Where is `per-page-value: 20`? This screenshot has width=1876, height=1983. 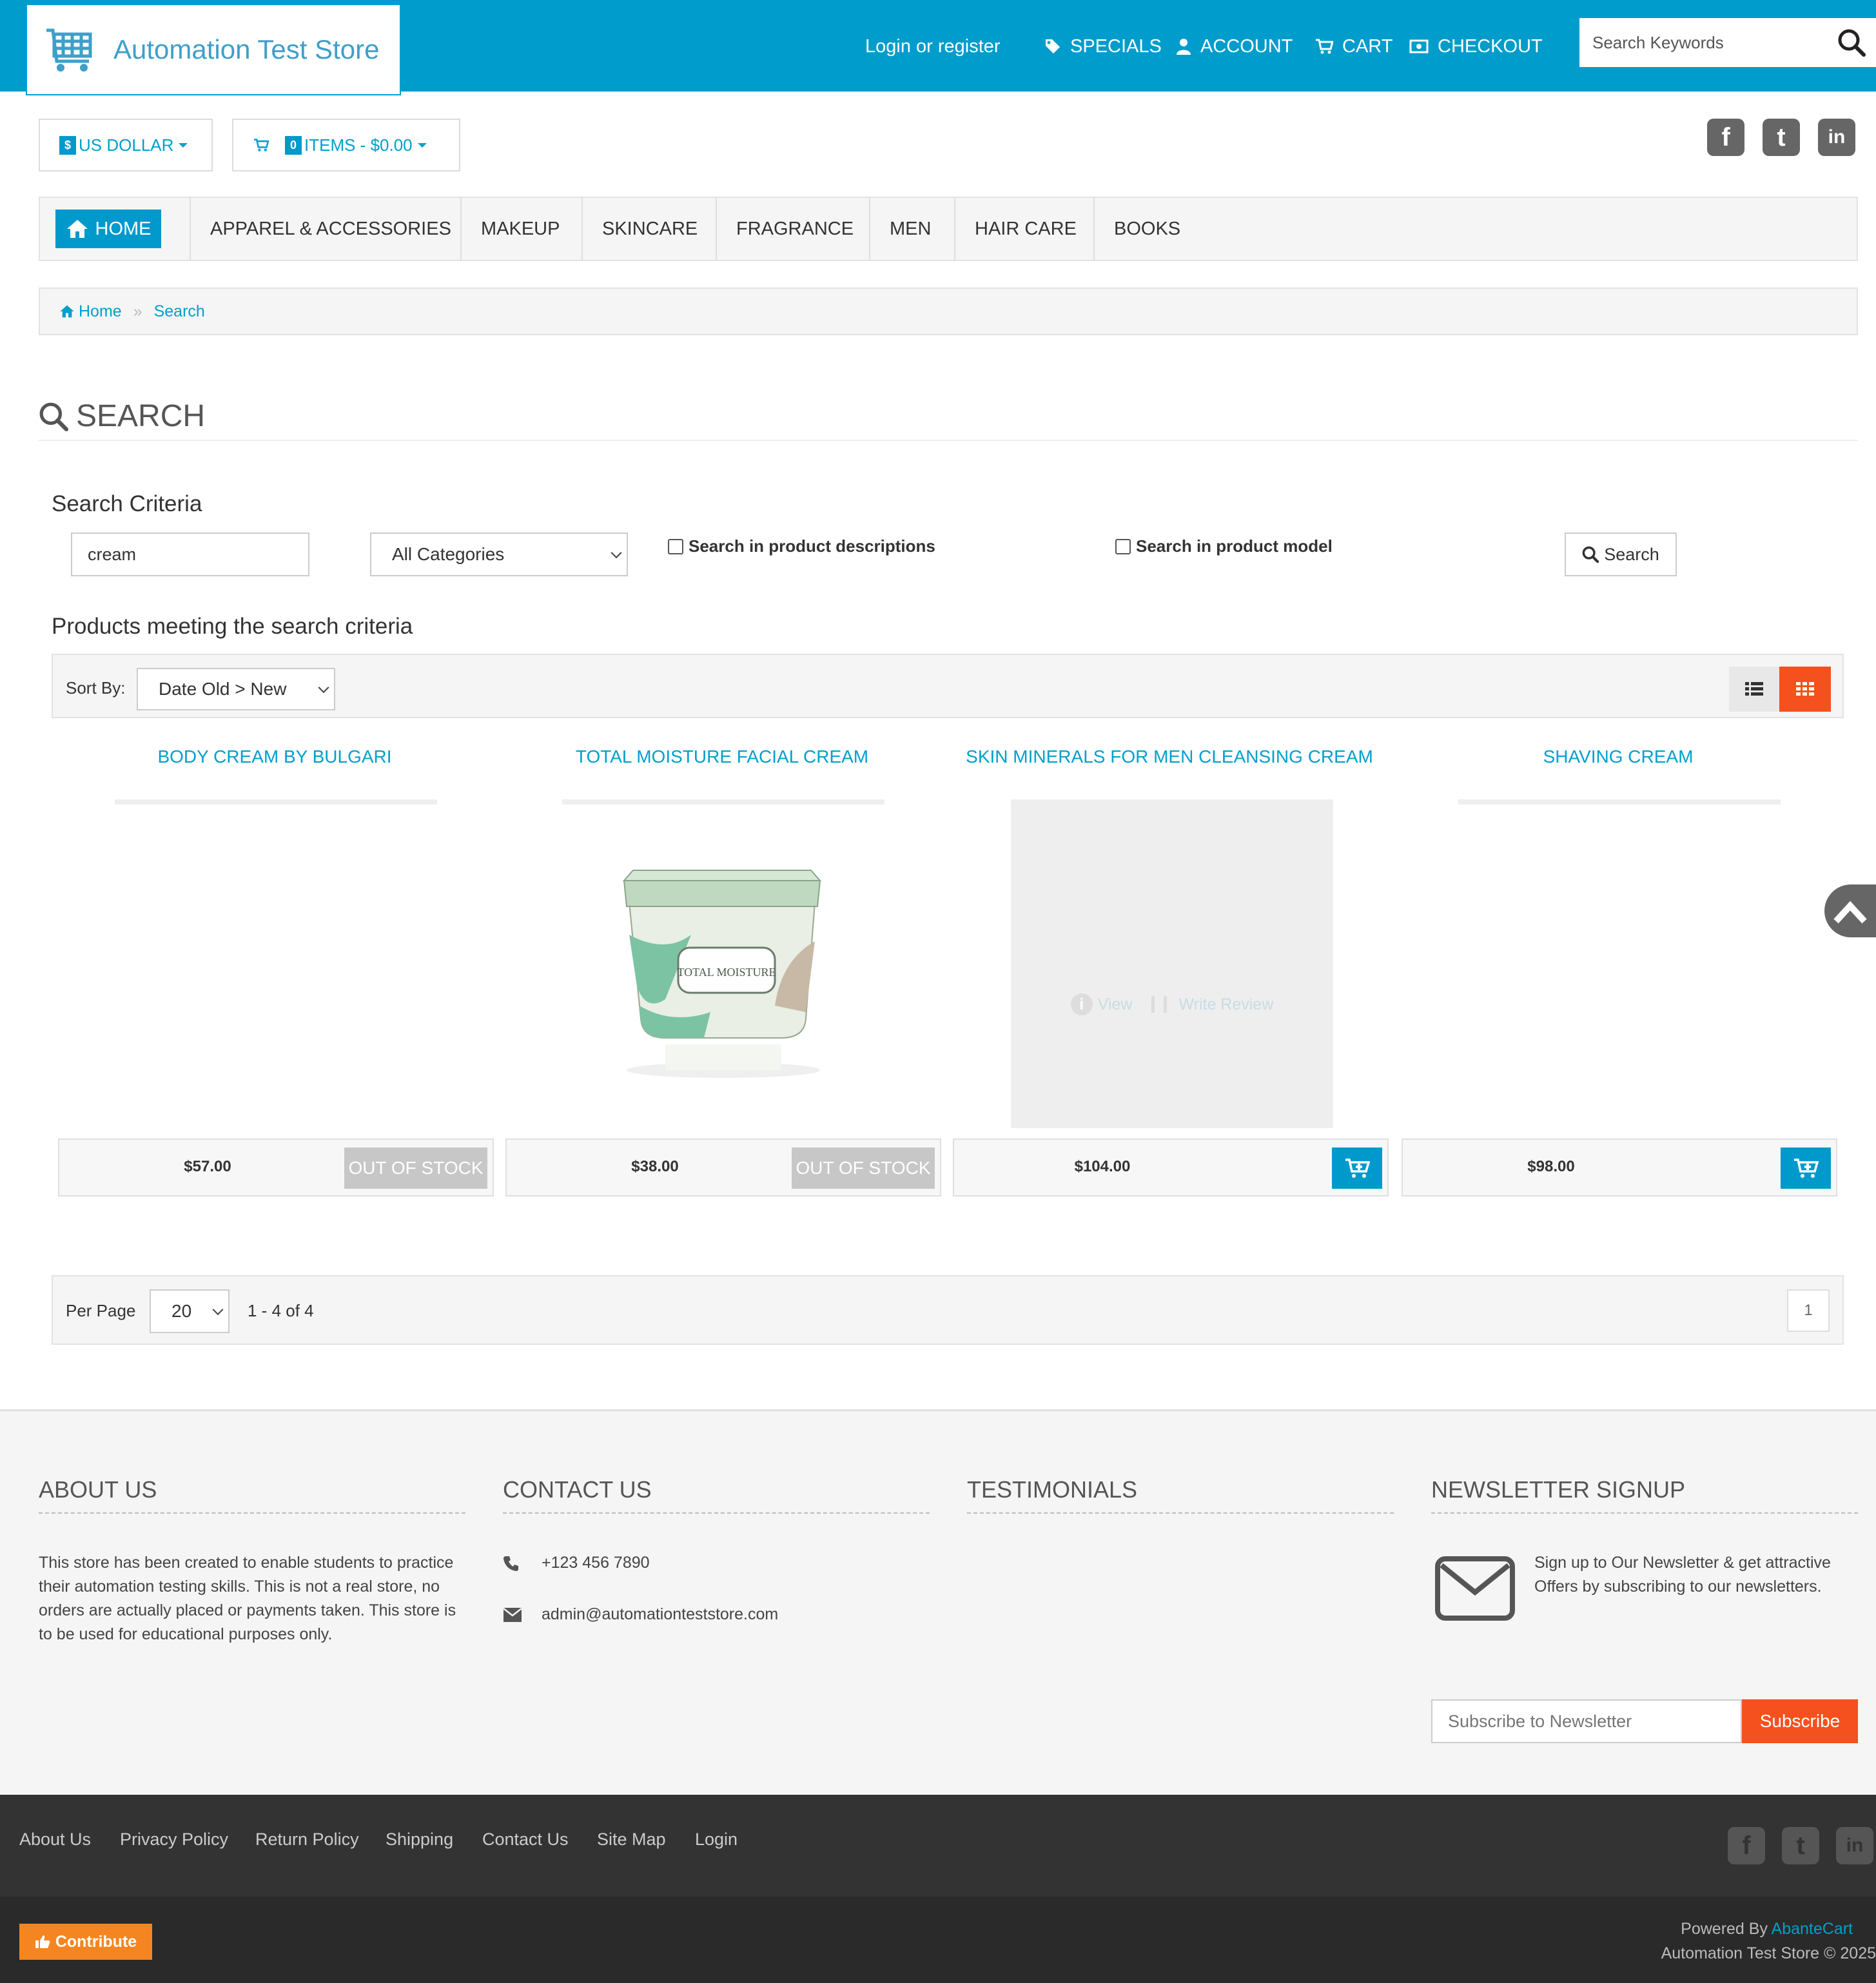 per-page-value: 20 is located at coordinates (181, 1311).